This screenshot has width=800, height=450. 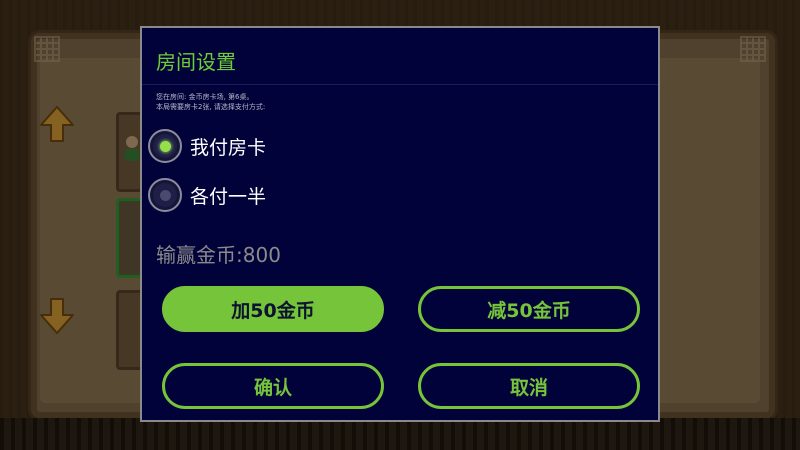 I want to click on radio-selected-dot, so click(x=165, y=146).